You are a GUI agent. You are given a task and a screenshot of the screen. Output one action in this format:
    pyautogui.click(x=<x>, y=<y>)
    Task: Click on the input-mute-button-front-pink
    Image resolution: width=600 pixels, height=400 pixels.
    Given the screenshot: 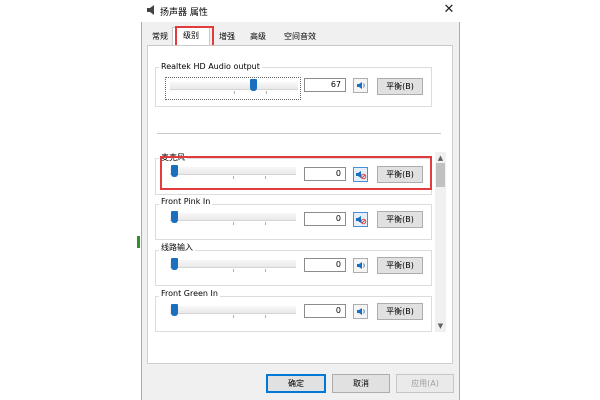 What is the action you would take?
    pyautogui.click(x=360, y=219)
    